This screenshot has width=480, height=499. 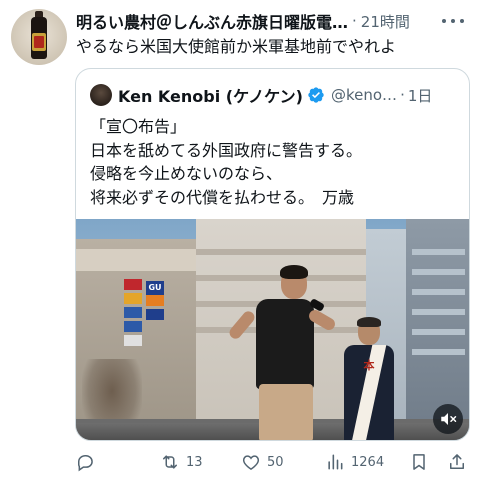 I want to click on avatar-bottle-mark, so click(x=39, y=42).